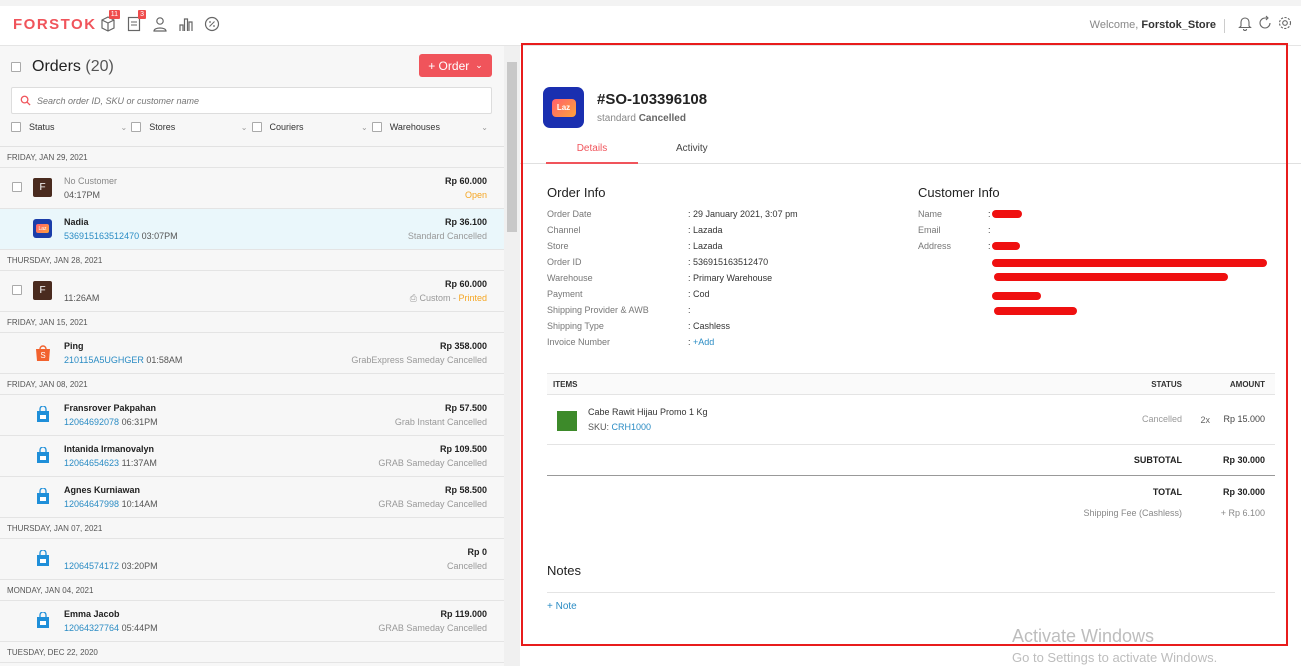 This screenshot has width=1301, height=666. I want to click on search-input, so click(252, 100).